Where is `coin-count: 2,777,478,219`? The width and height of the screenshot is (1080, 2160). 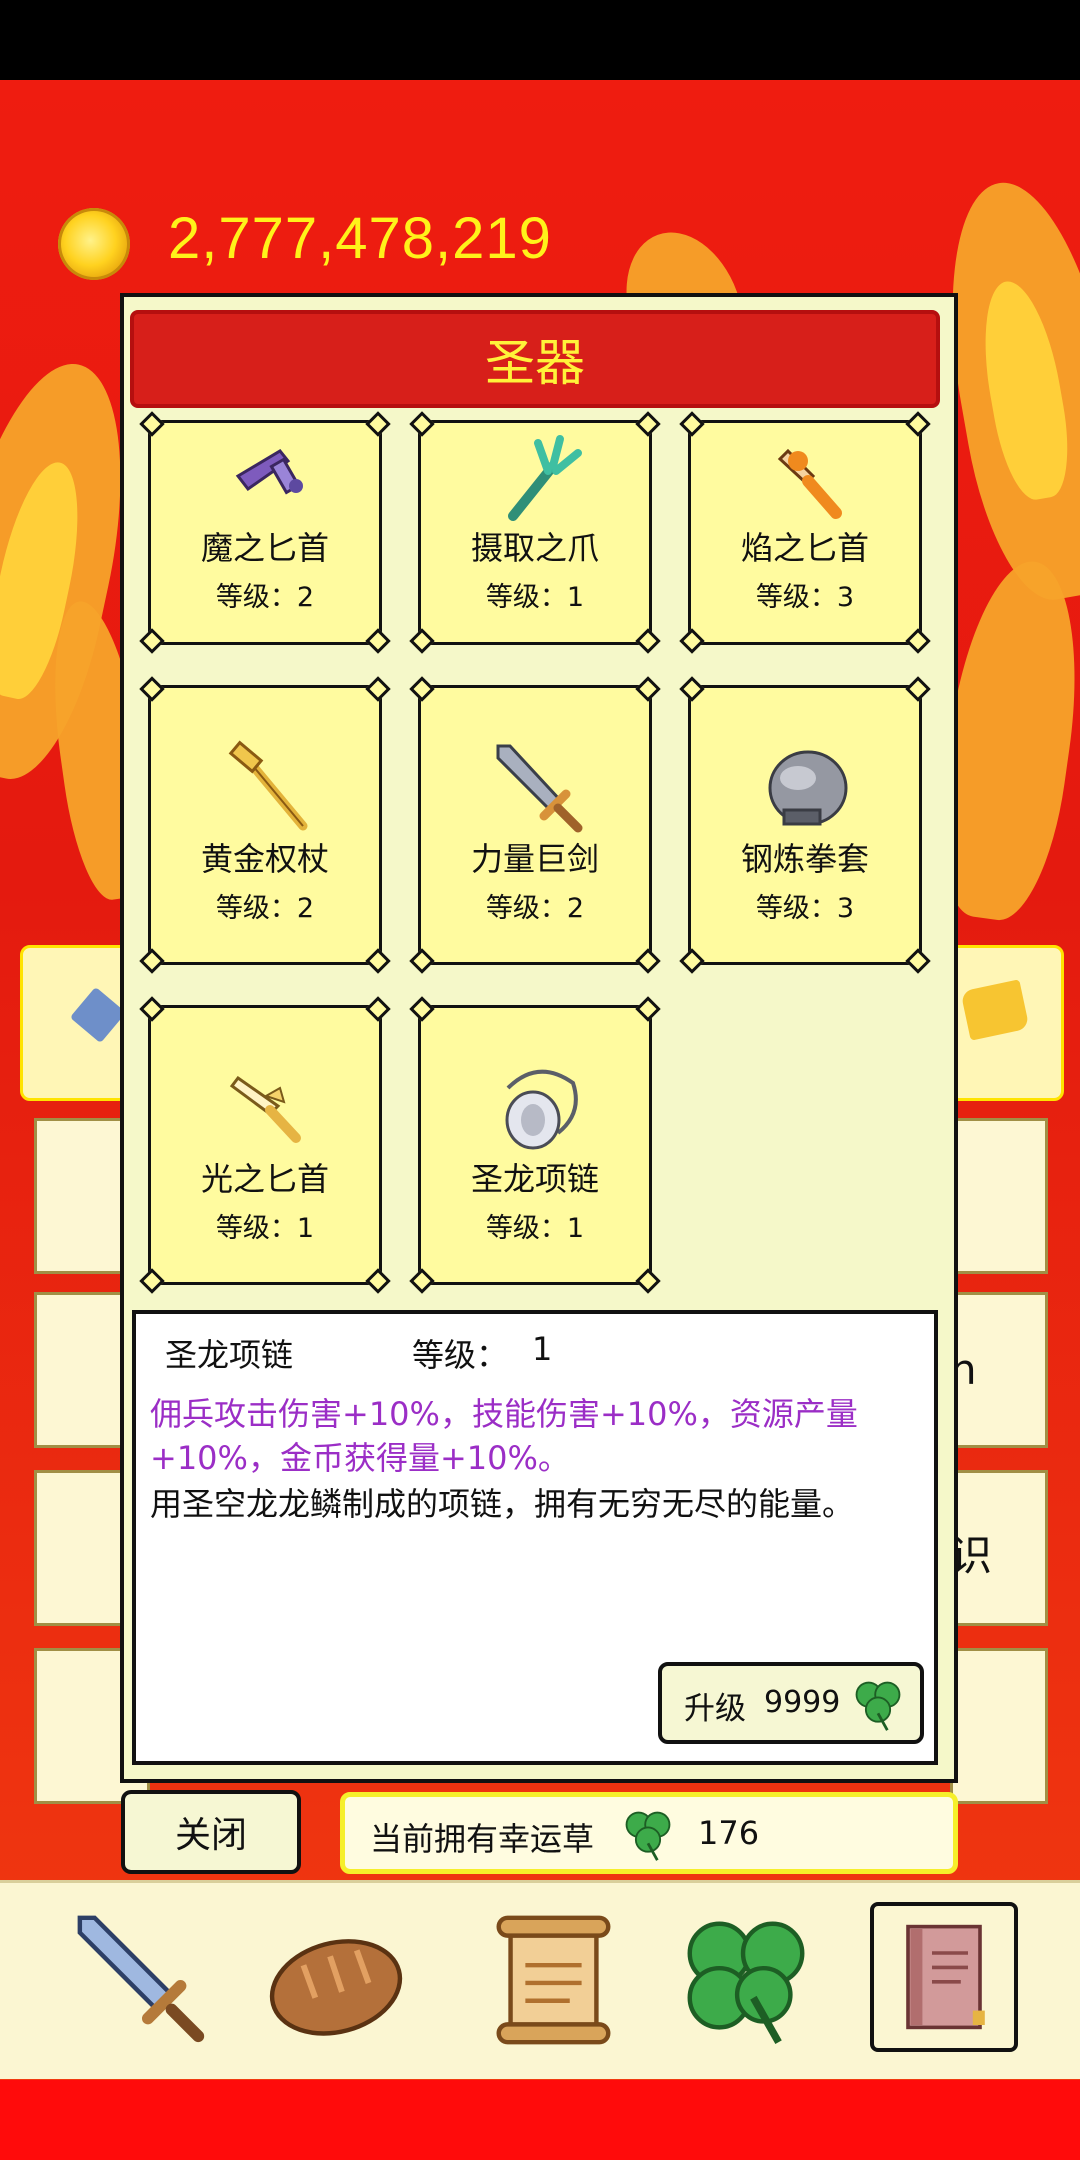 coin-count: 2,777,478,219 is located at coordinates (360, 238).